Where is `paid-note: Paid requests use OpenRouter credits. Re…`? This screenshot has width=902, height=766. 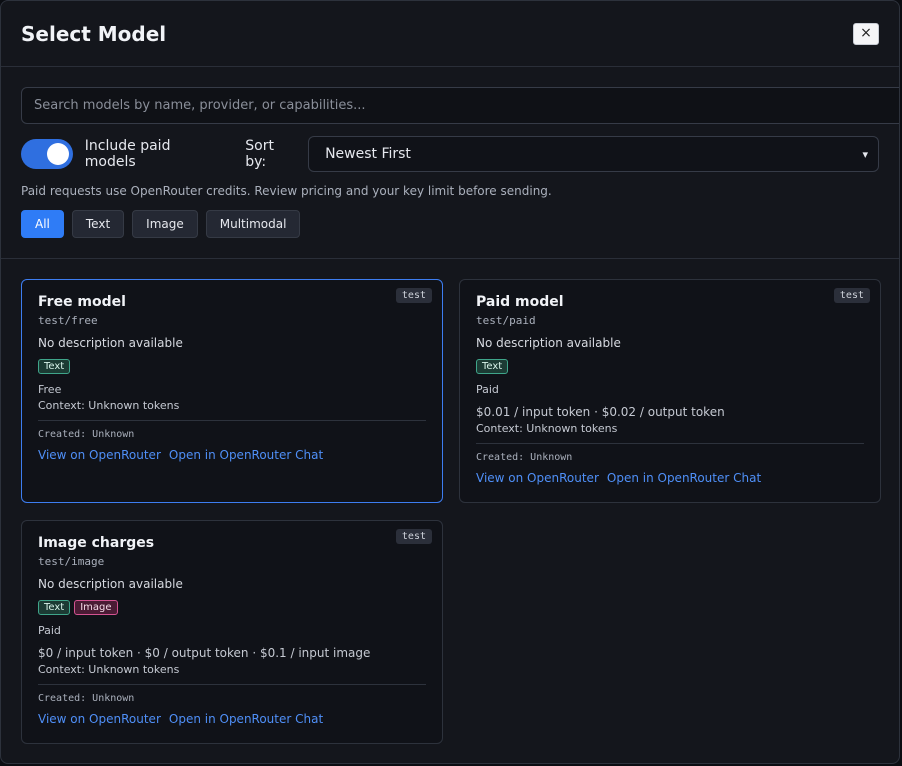
paid-note: Paid requests use OpenRouter credits. Re… is located at coordinates (286, 191).